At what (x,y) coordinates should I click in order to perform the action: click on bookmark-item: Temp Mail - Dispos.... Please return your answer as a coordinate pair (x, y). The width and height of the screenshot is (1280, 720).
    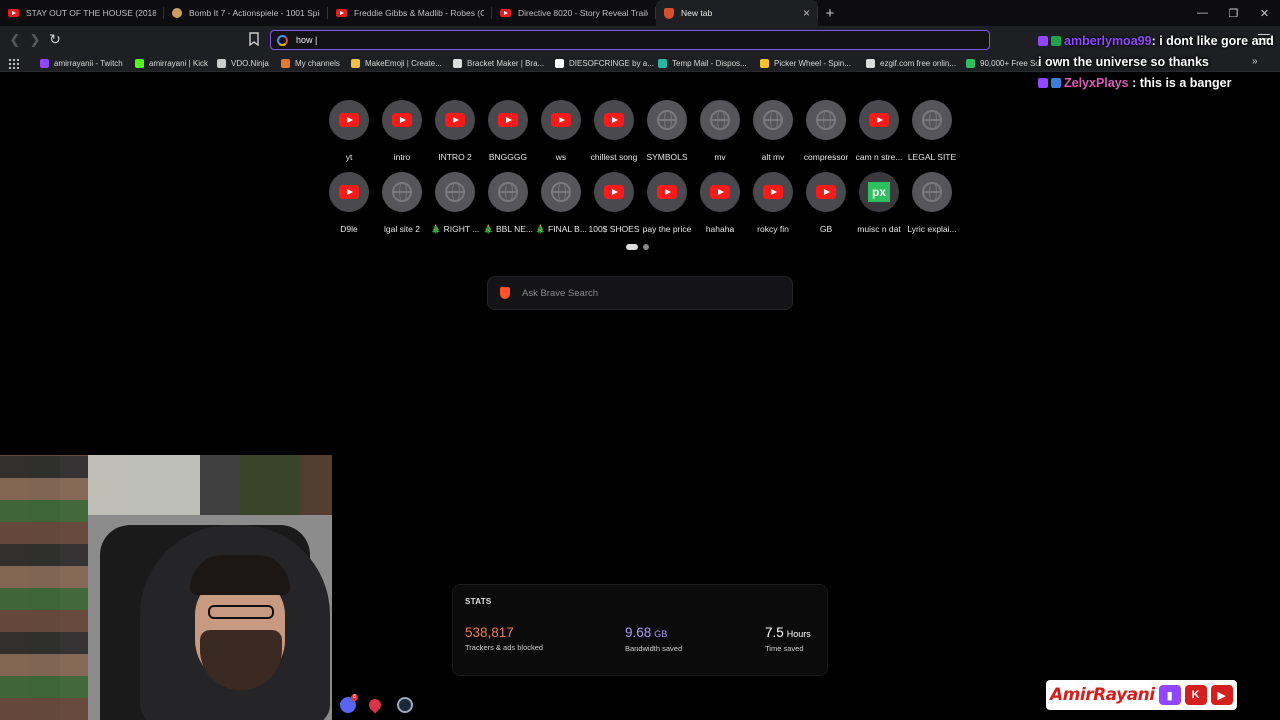
    Looking at the image, I should click on (702, 63).